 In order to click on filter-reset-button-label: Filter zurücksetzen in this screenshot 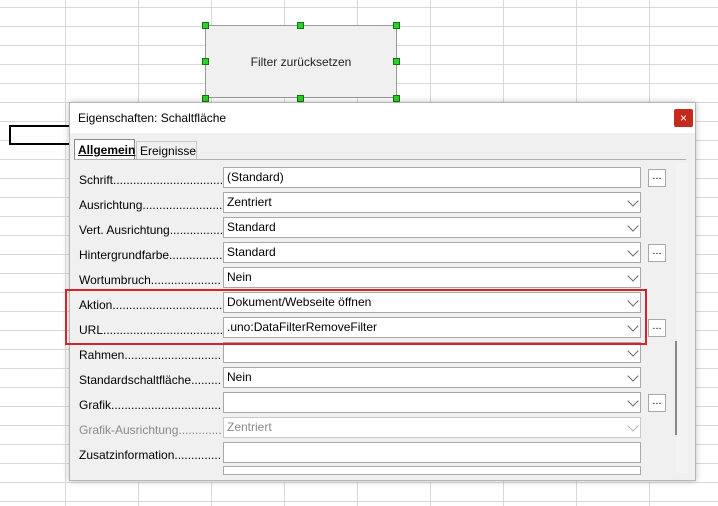, I will do `click(301, 61)`.